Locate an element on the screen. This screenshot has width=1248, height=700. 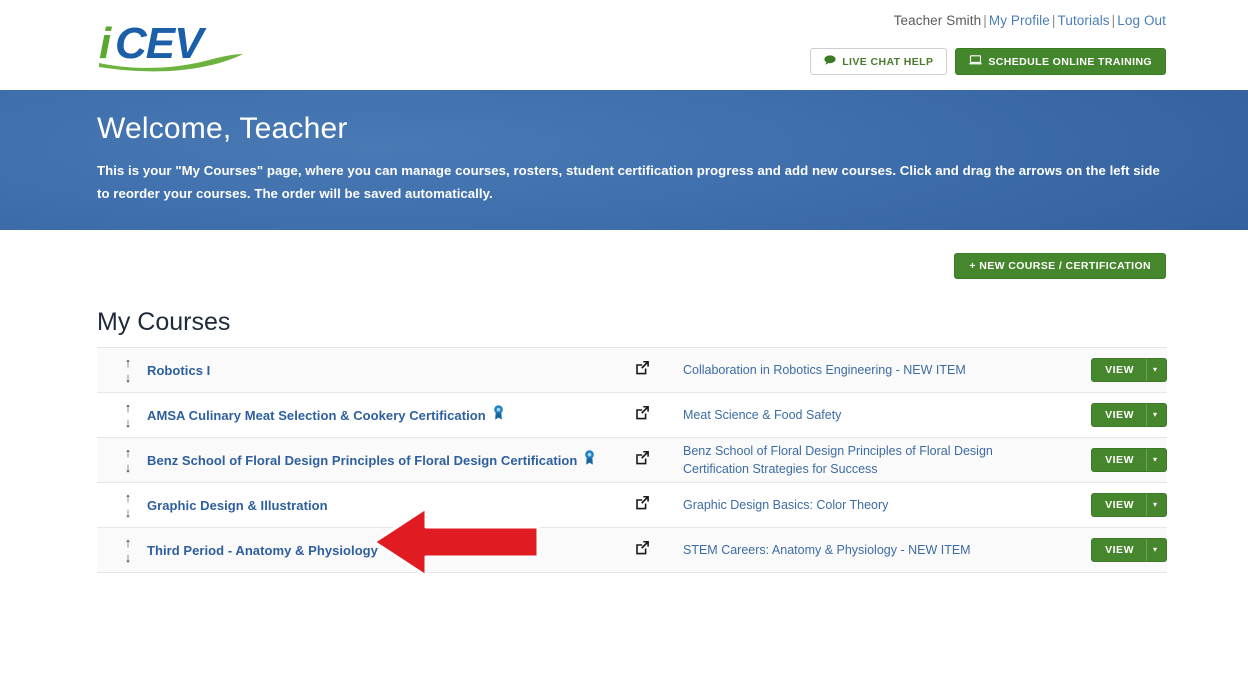
link-my-profile: My Profile is located at coordinates (1019, 20).